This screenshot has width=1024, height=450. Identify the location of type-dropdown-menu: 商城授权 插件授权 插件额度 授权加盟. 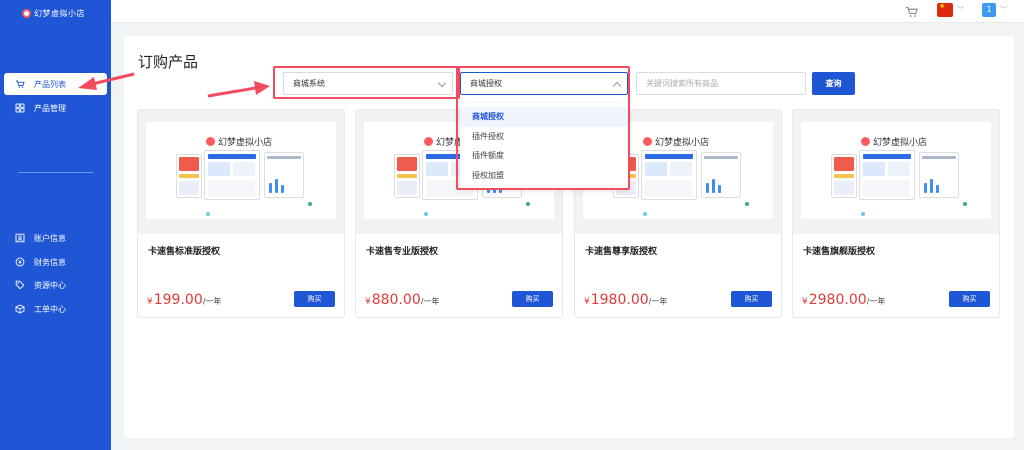
(544, 145).